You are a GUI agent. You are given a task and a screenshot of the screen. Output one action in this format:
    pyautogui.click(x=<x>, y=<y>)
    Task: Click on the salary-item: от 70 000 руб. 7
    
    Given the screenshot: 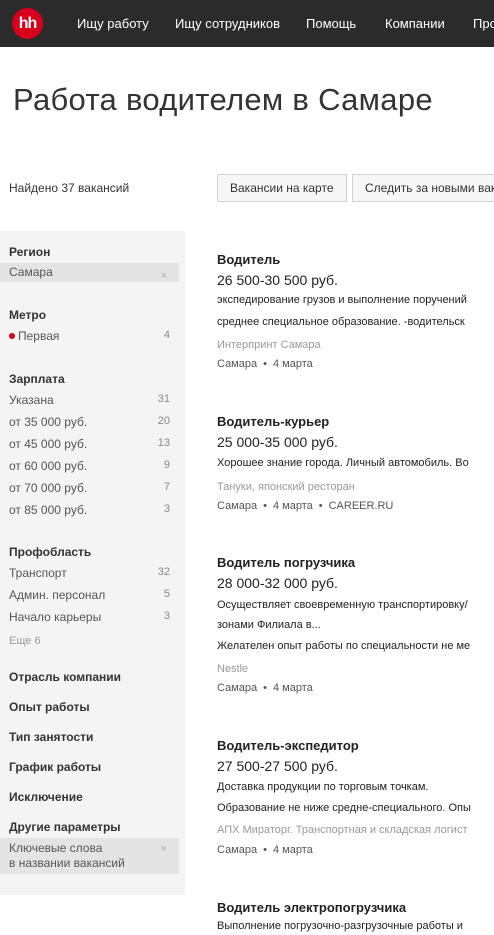 What is the action you would take?
    pyautogui.click(x=89, y=488)
    